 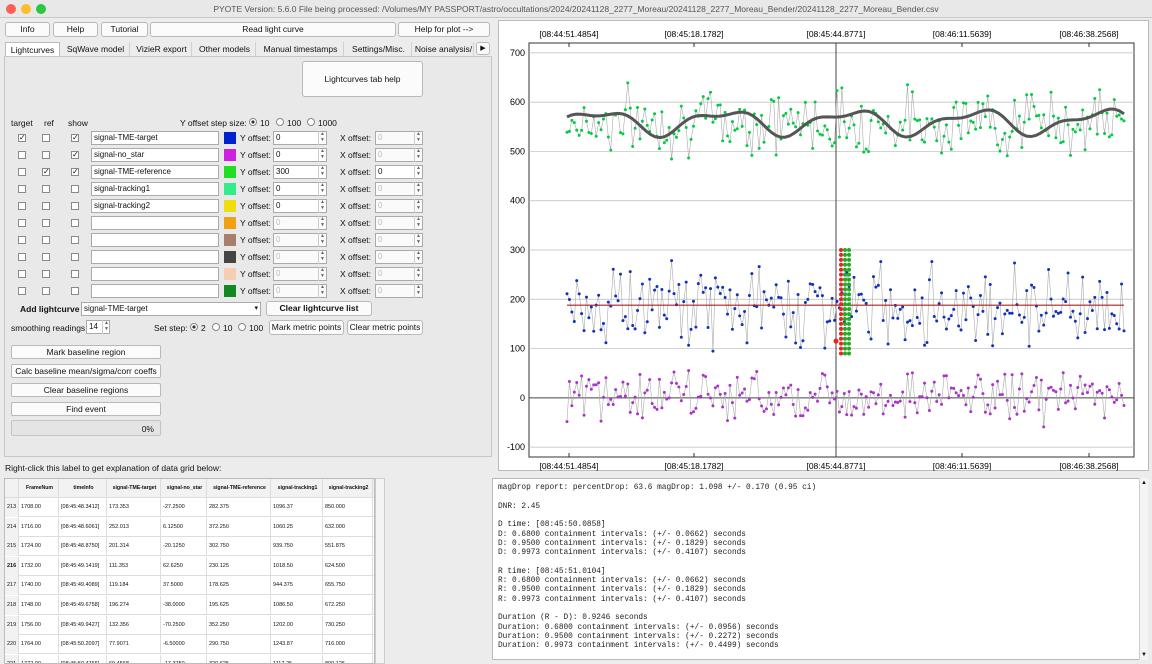 I want to click on report-scrollbar: ▲ ▼, so click(x=1143, y=569).